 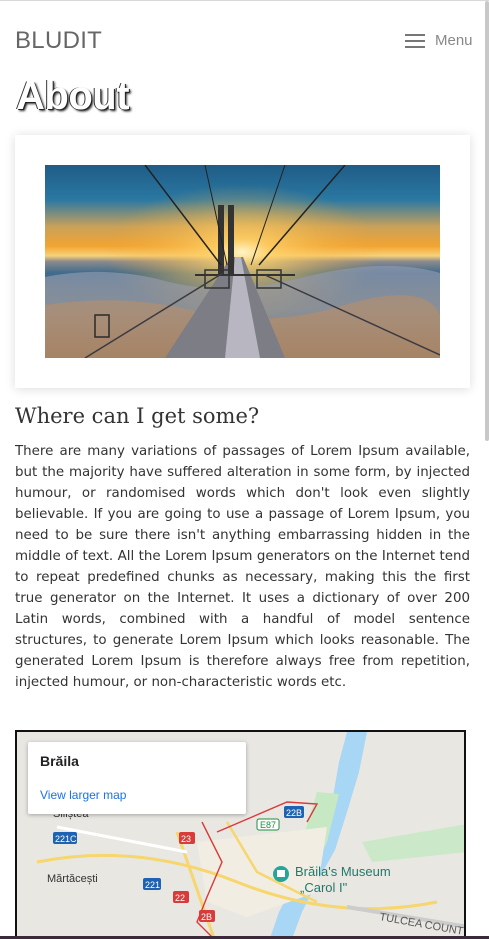 I want to click on road-22b-badge: 22B, so click(x=294, y=813).